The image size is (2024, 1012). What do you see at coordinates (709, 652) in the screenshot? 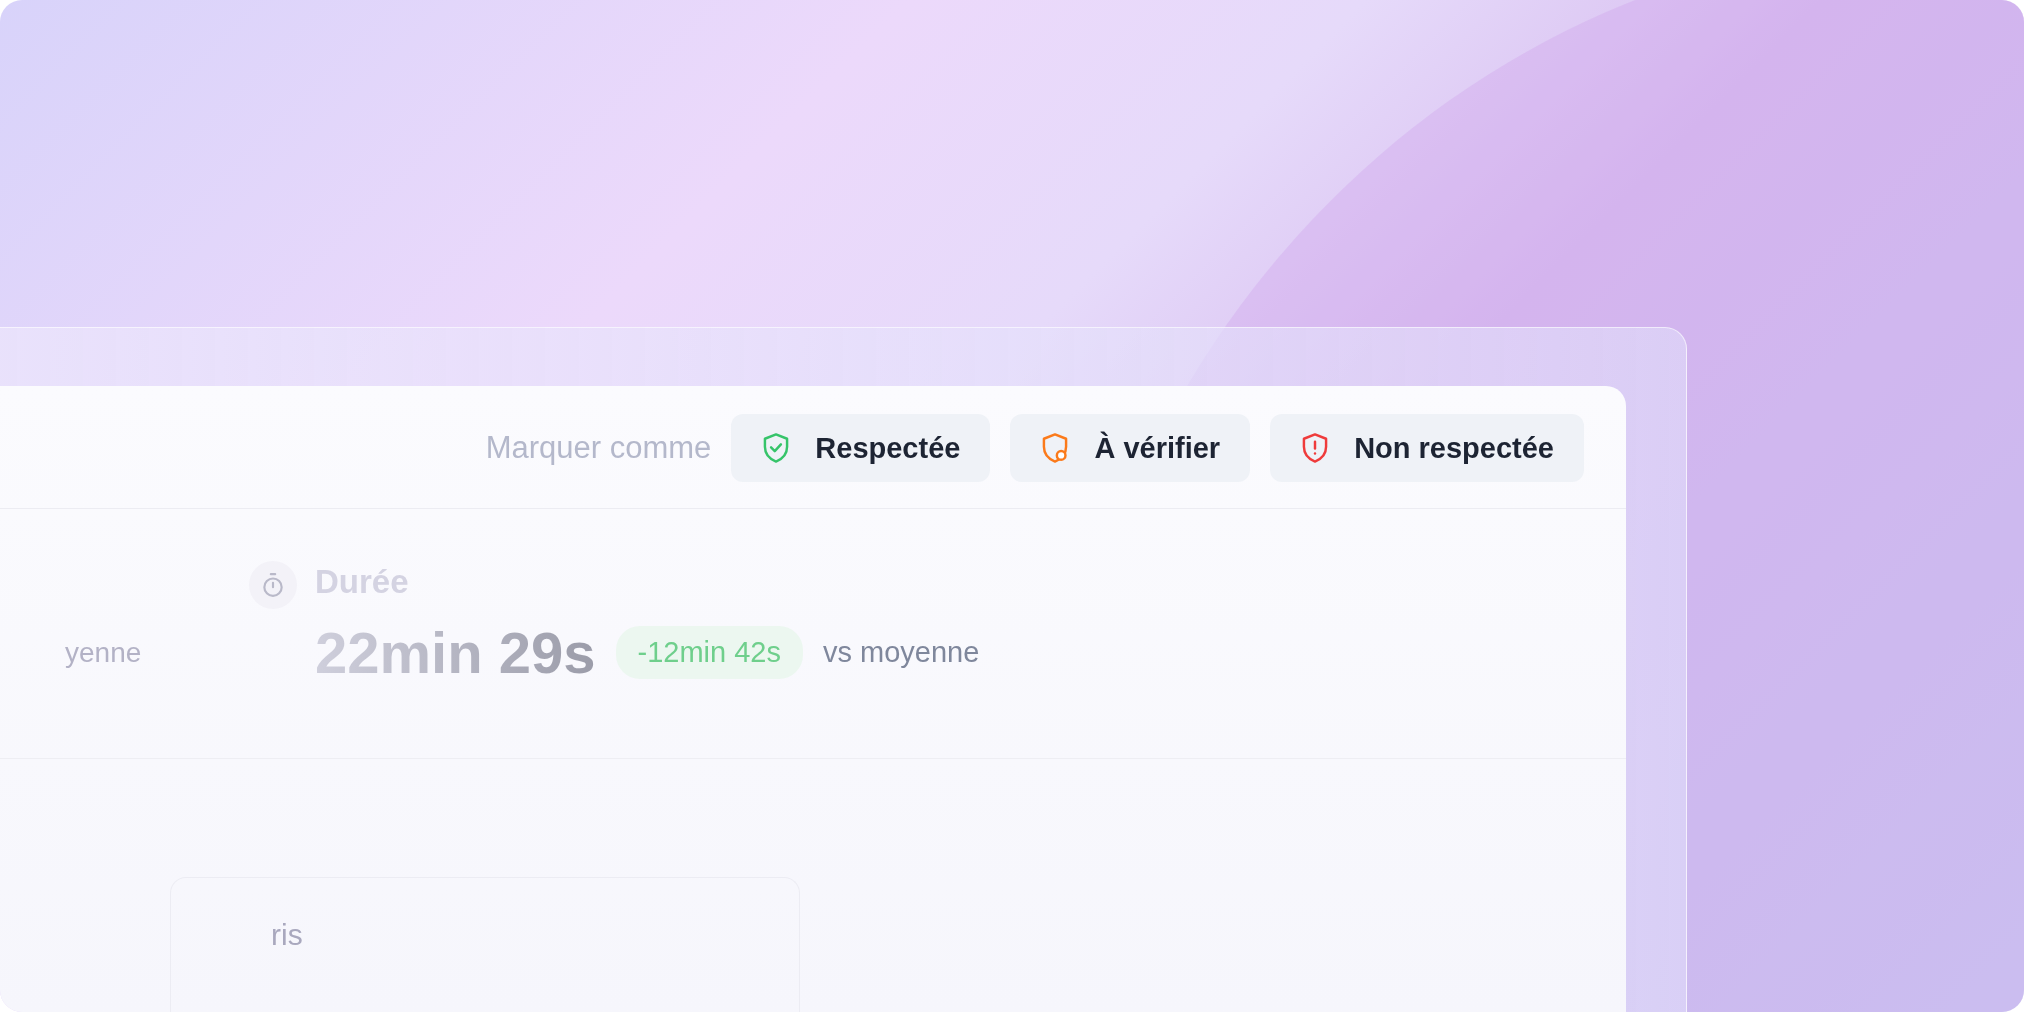
I see `delta-badge: -12min 42s` at bounding box center [709, 652].